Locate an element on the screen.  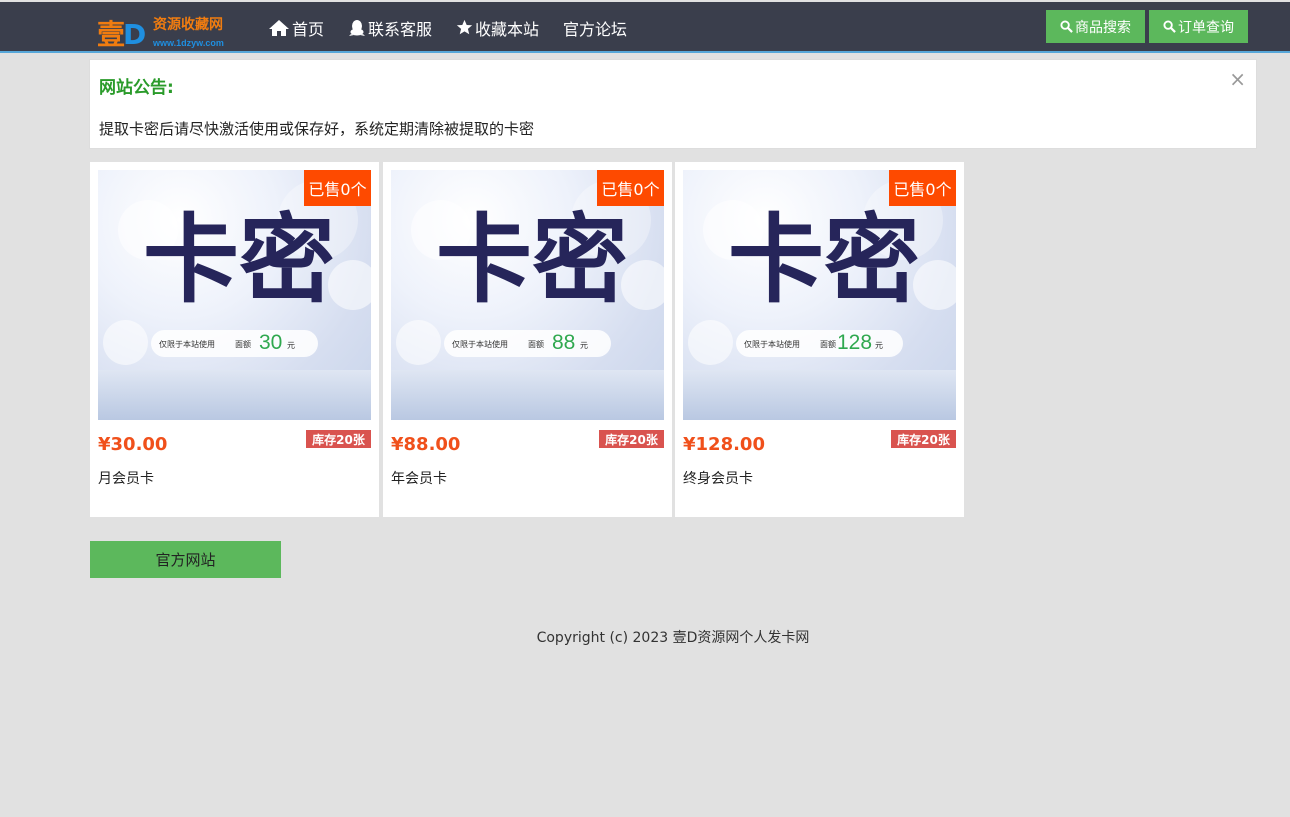
site-notice: 网站公告: × 提取卡密后请尽快激活使用或保存好，系统定期清除被提取的卡密 is located at coordinates (673, 104).